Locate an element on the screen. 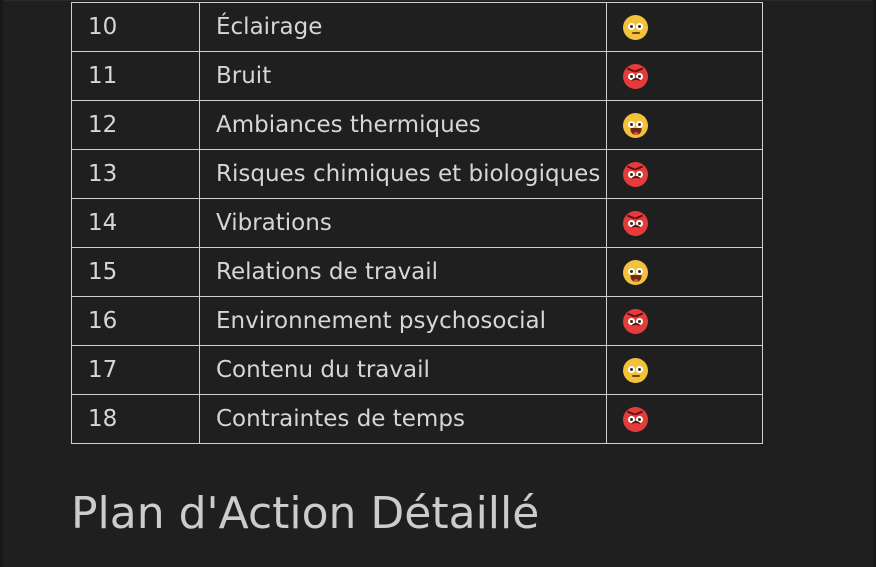 This screenshot has width=876, height=567. table-row: 17 Contenu du travail is located at coordinates (417, 370).